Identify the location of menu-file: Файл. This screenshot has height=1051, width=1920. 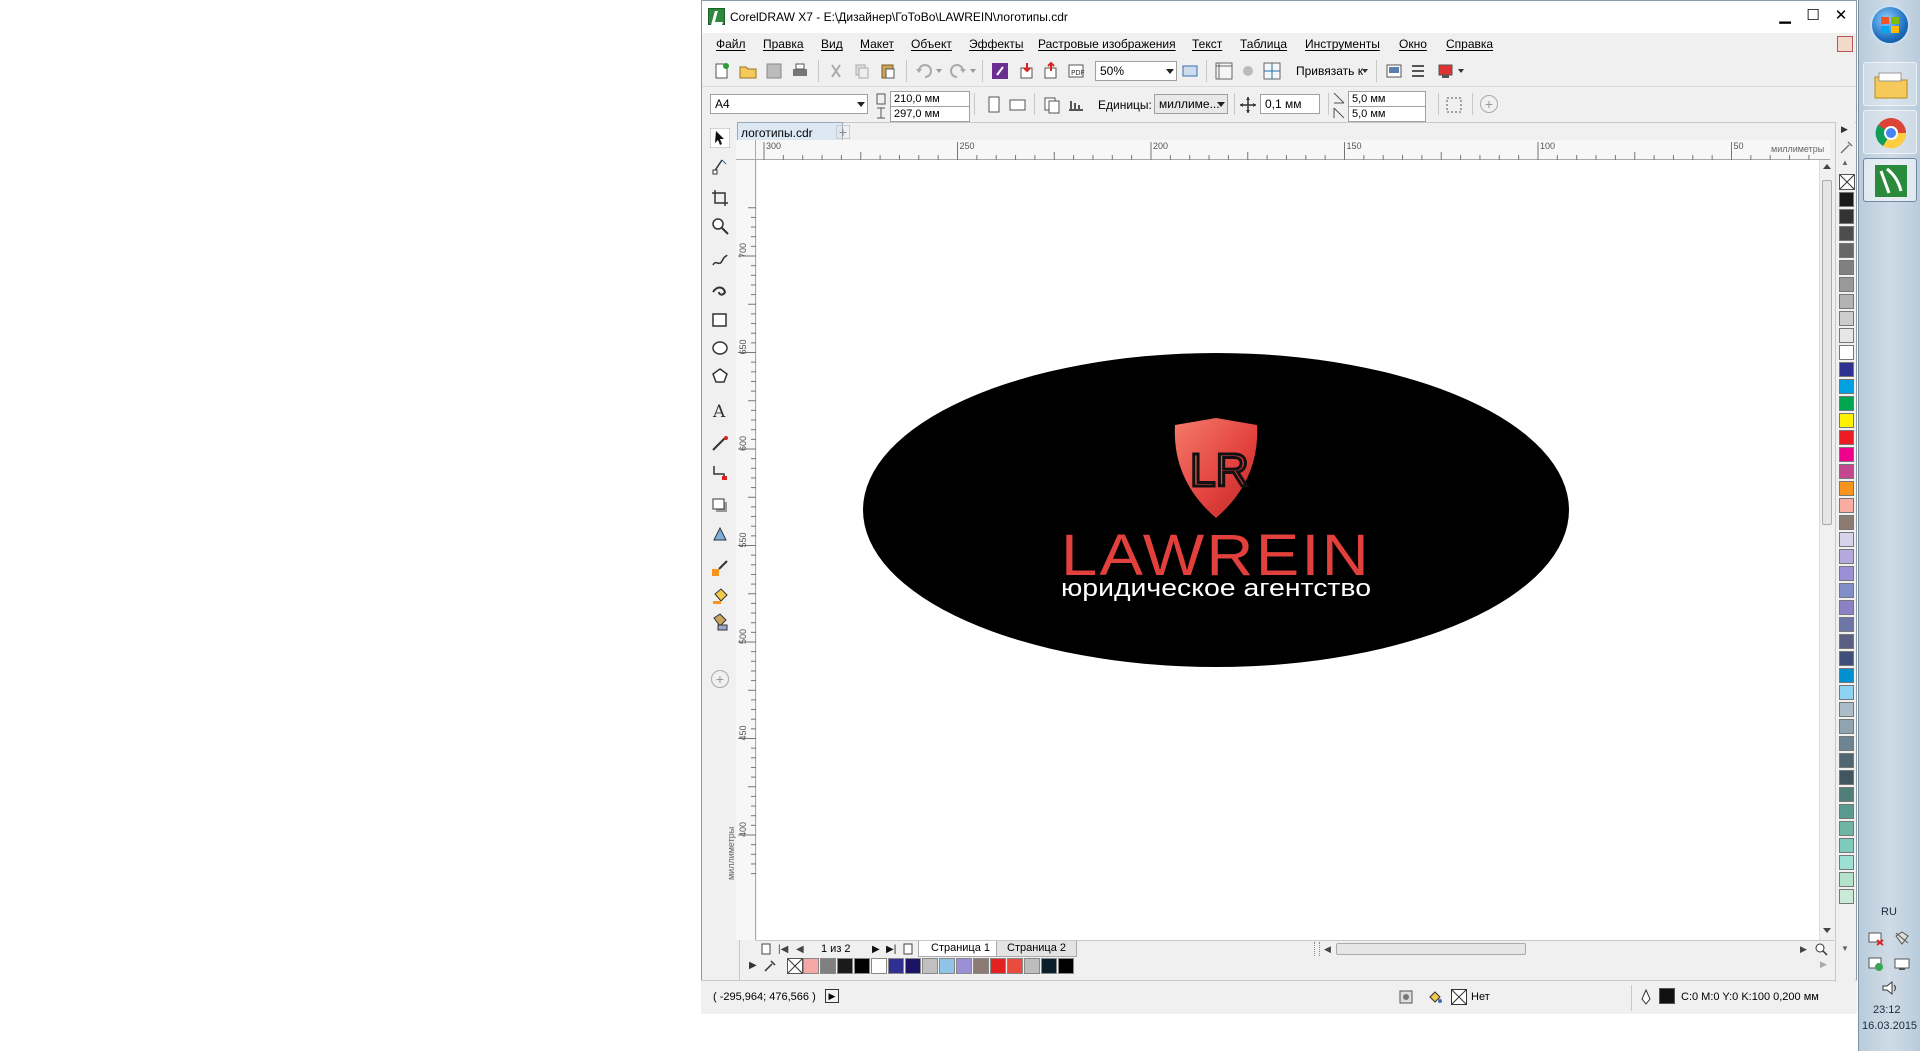
(731, 44).